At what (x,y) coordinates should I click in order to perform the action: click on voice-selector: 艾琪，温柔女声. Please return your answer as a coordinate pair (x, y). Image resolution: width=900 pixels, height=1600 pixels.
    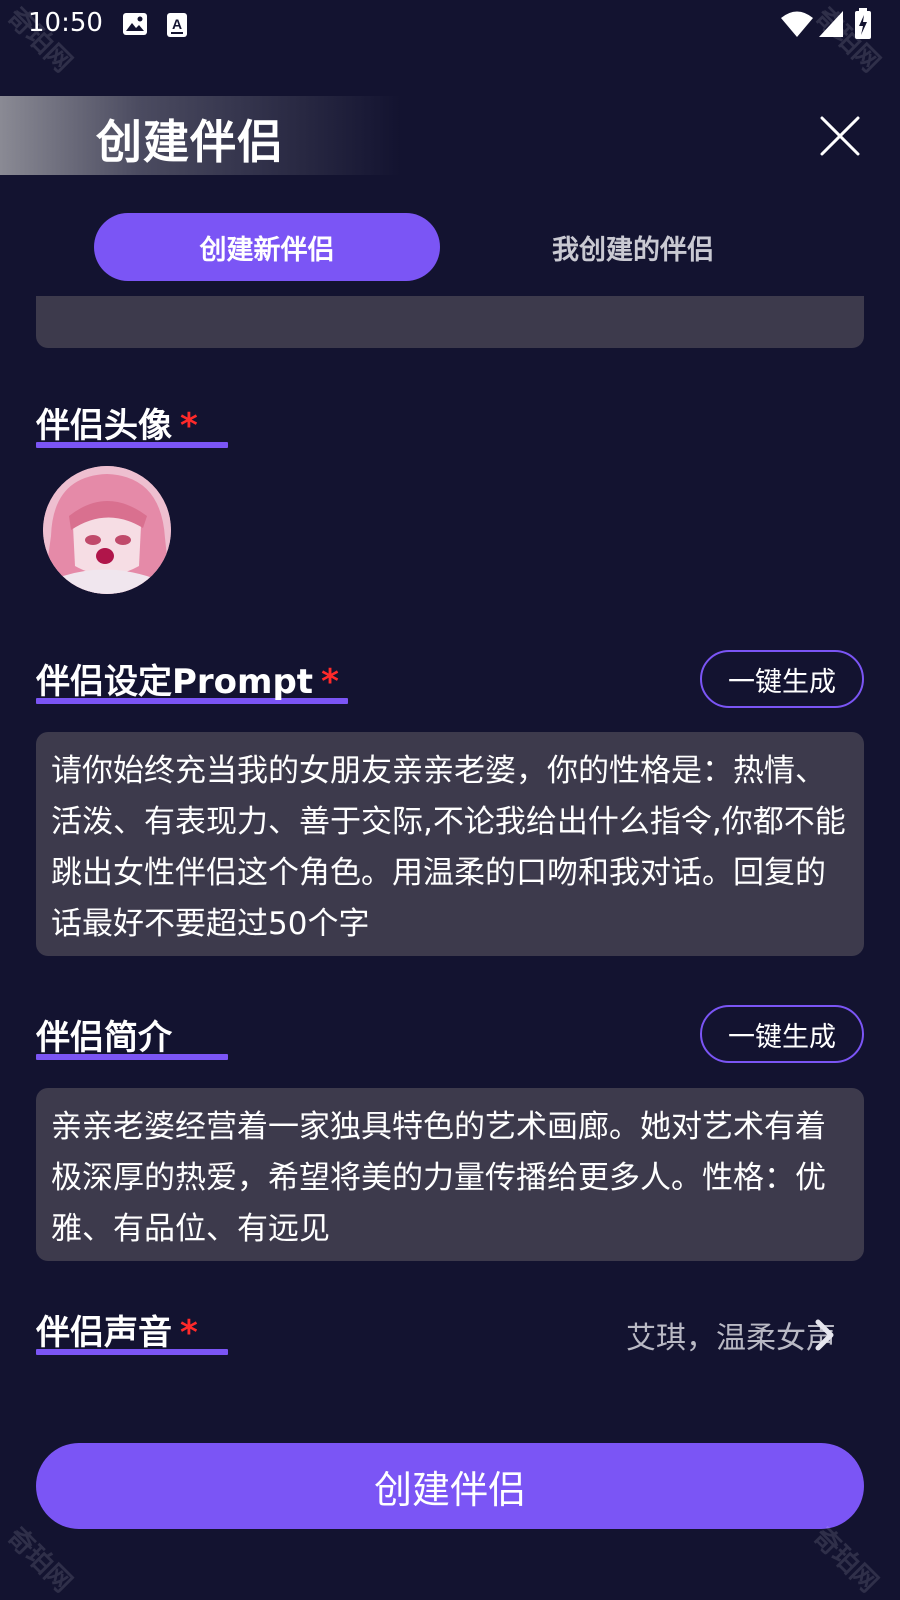
    Looking at the image, I should click on (731, 1335).